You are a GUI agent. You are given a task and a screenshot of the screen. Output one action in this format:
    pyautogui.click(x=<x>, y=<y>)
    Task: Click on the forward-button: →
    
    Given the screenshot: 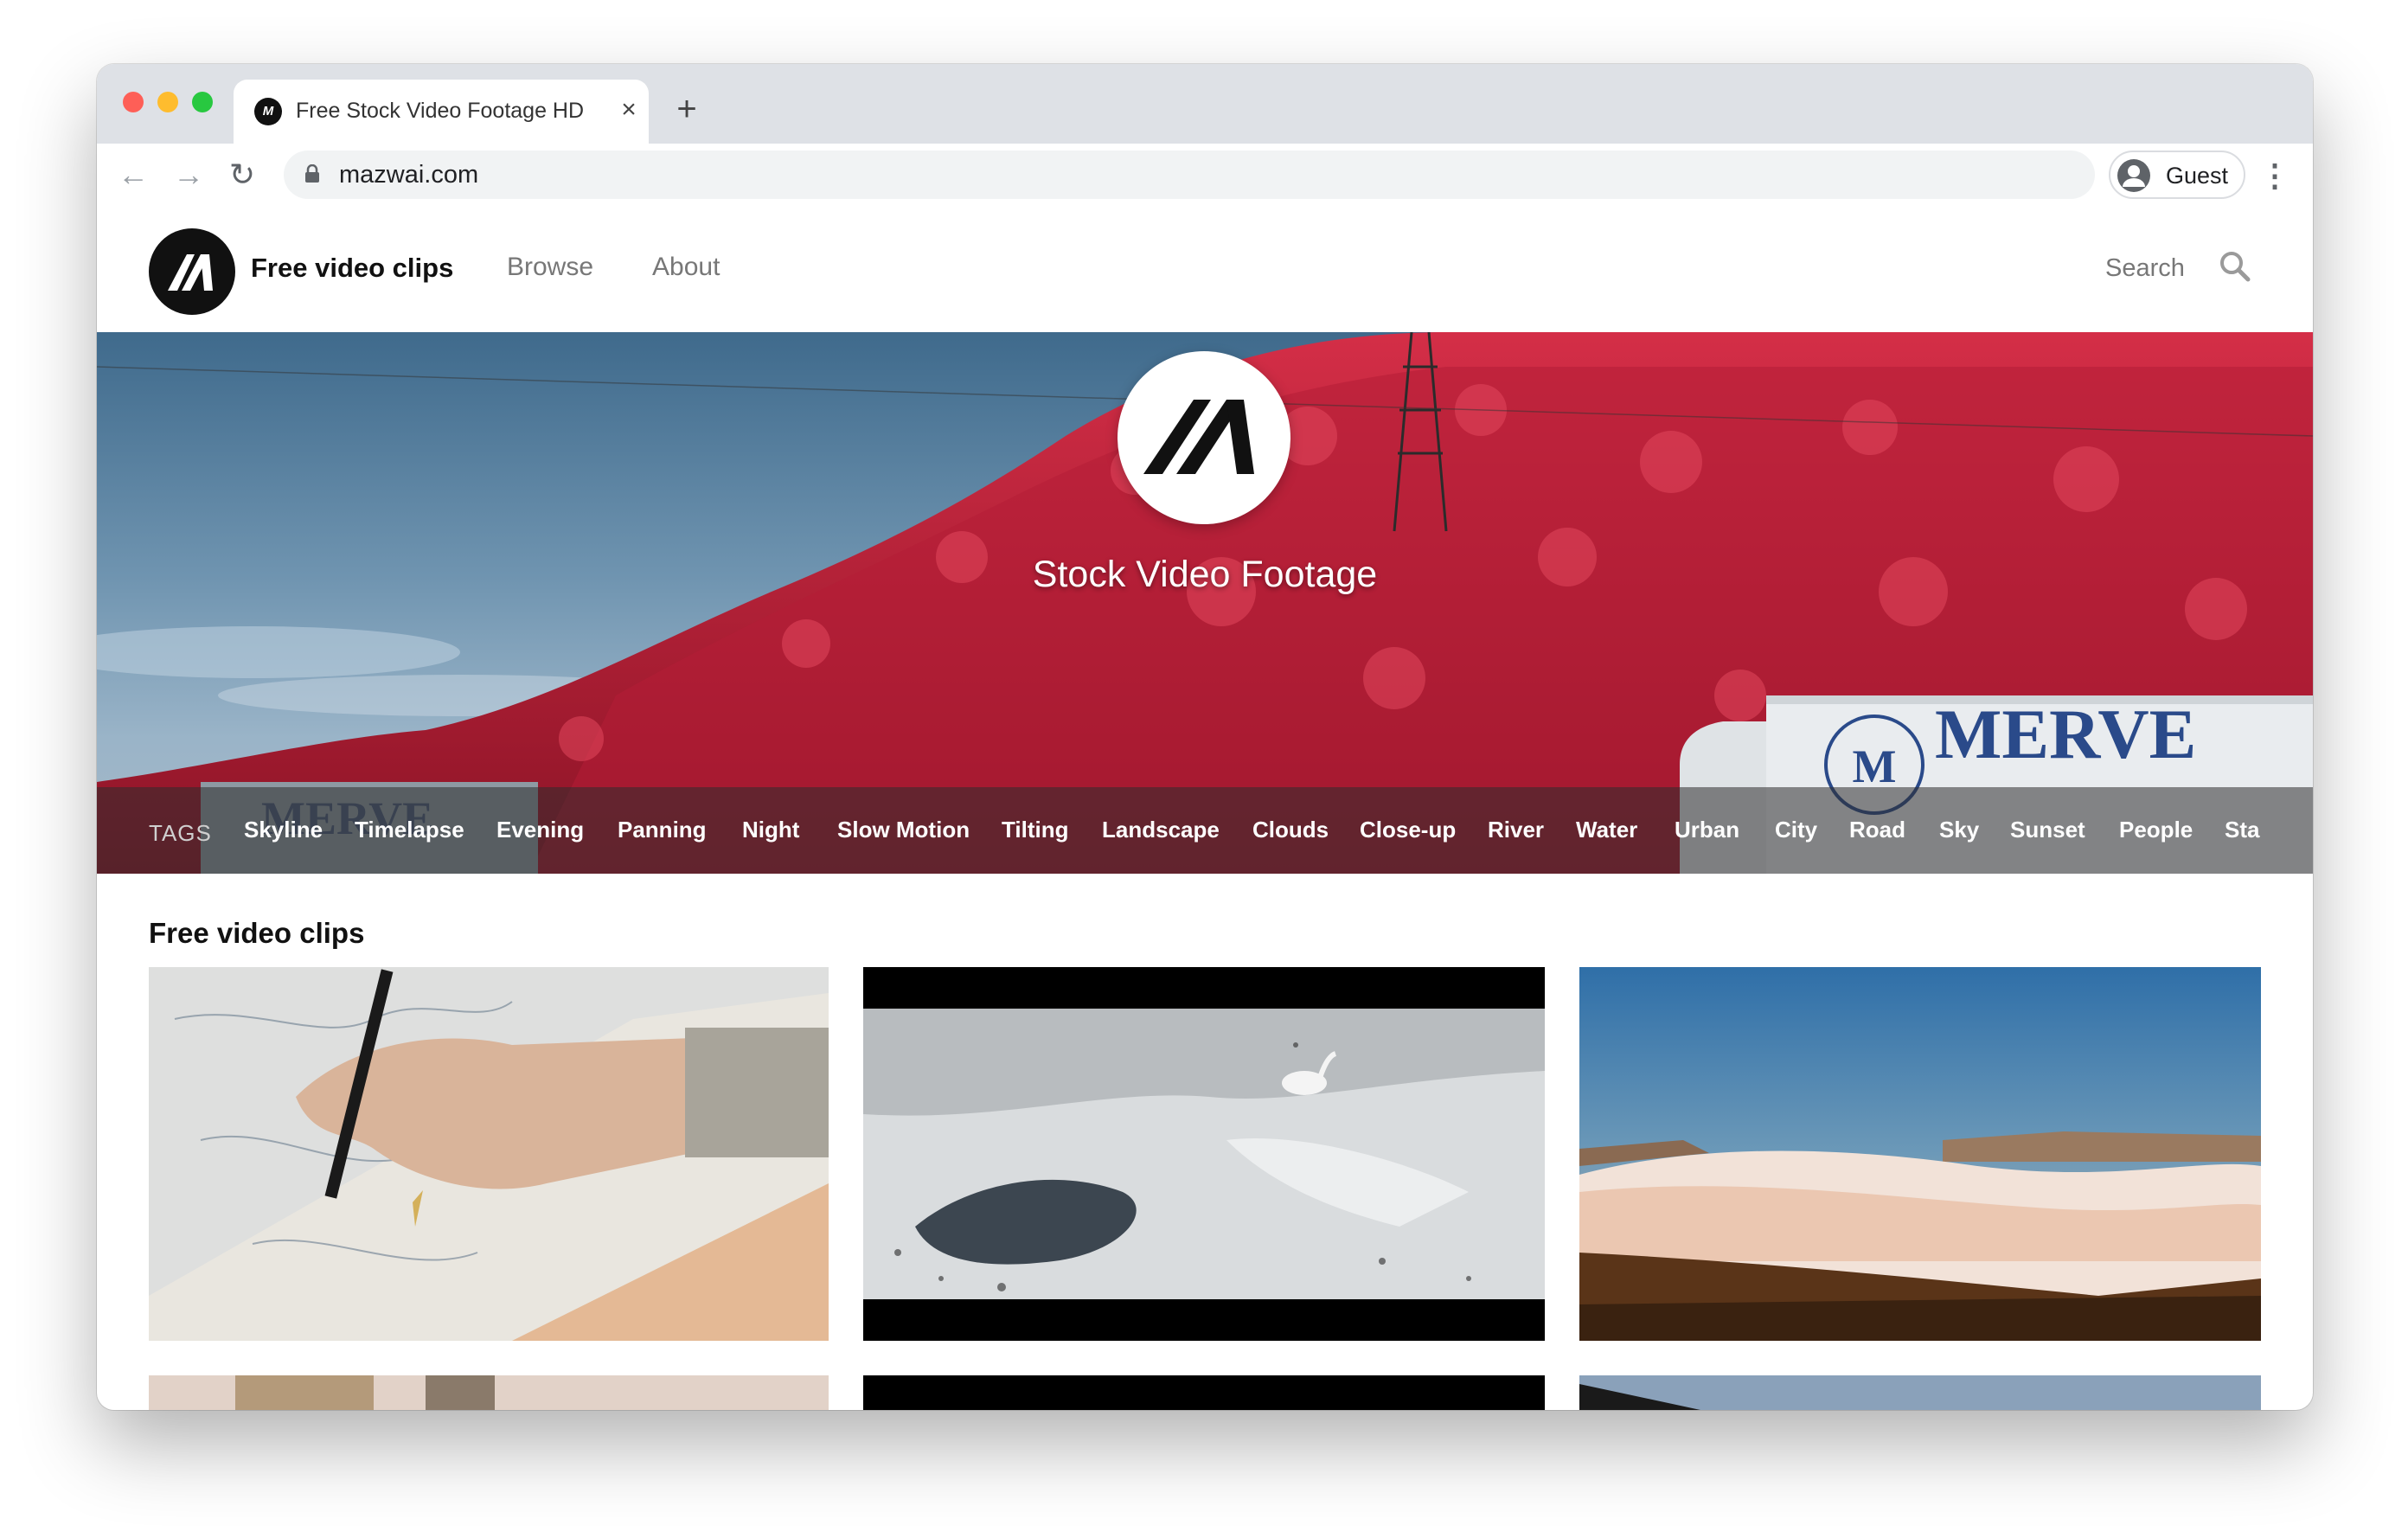 What is the action you would take?
    pyautogui.click(x=189, y=175)
    